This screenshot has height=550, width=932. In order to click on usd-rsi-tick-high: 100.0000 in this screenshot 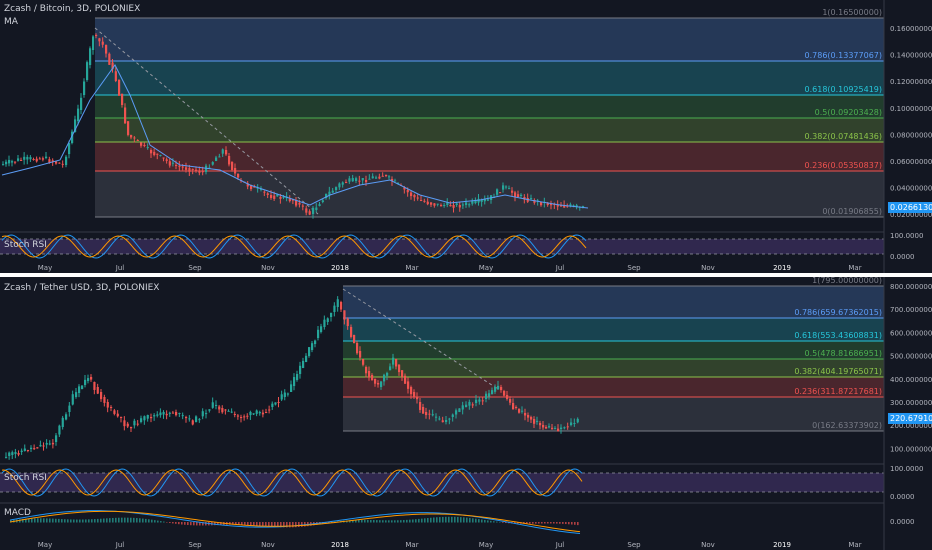, I will do `click(906, 469)`.